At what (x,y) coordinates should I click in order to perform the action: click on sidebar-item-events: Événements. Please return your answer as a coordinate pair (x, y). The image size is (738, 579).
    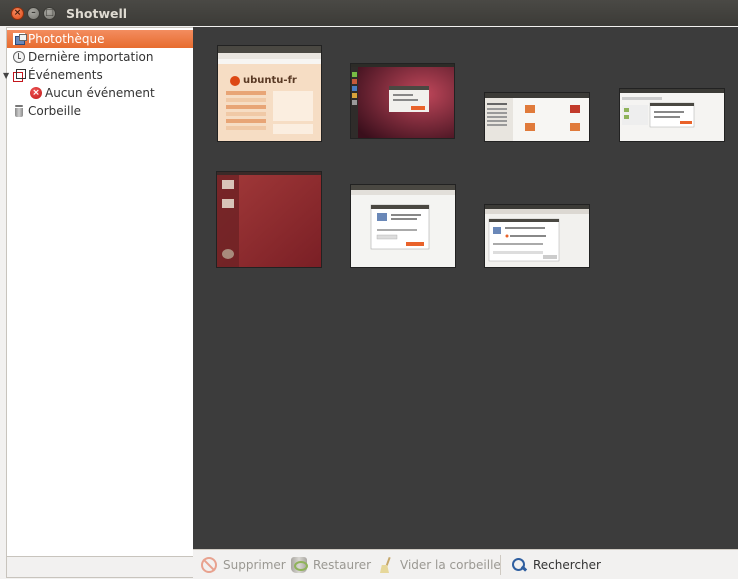
    Looking at the image, I should click on (58, 75).